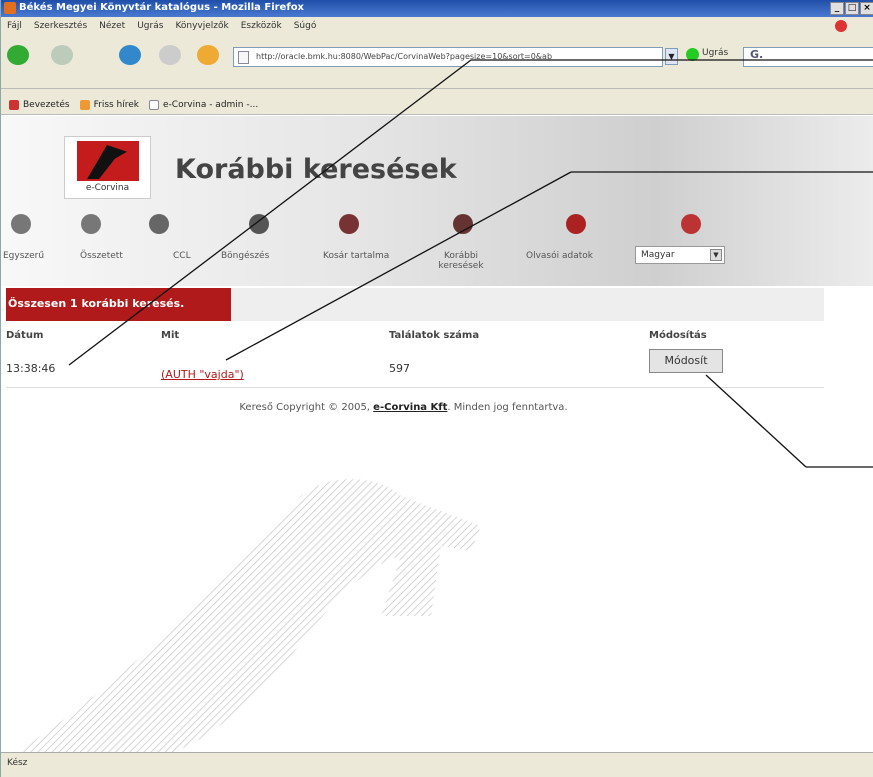 The width and height of the screenshot is (873, 777). I want to click on nav-browse: Böngészés, so click(245, 256).